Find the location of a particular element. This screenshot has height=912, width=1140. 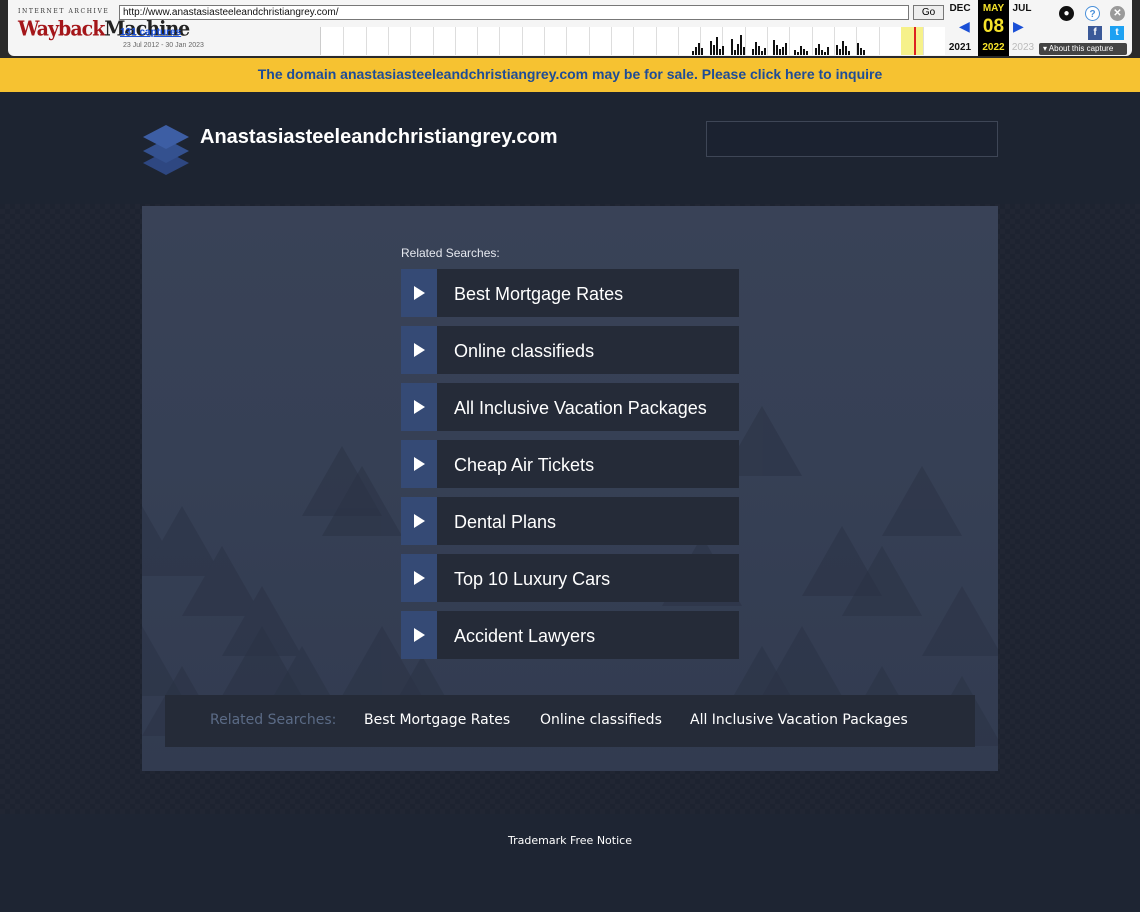

wayback-date-range: 23 Jul 2012 - 30 Jan 2023 is located at coordinates (163, 45).